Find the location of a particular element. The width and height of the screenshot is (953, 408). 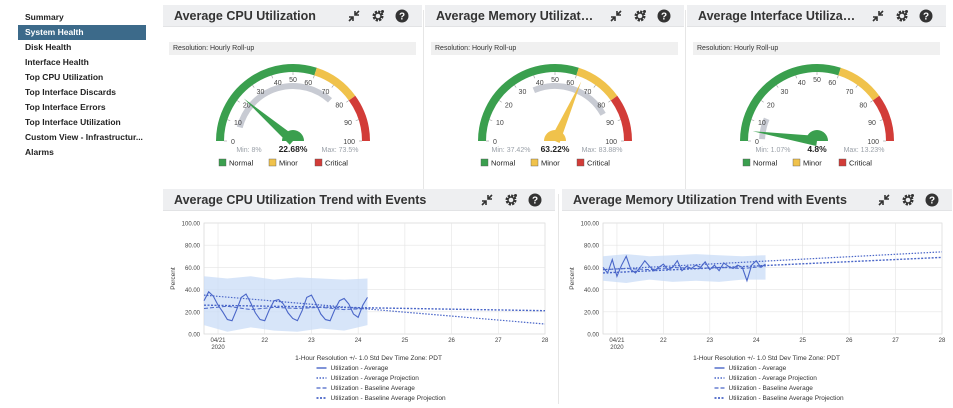

resolution-label: Resolution: Hourly Roll-up is located at coordinates (816, 48).